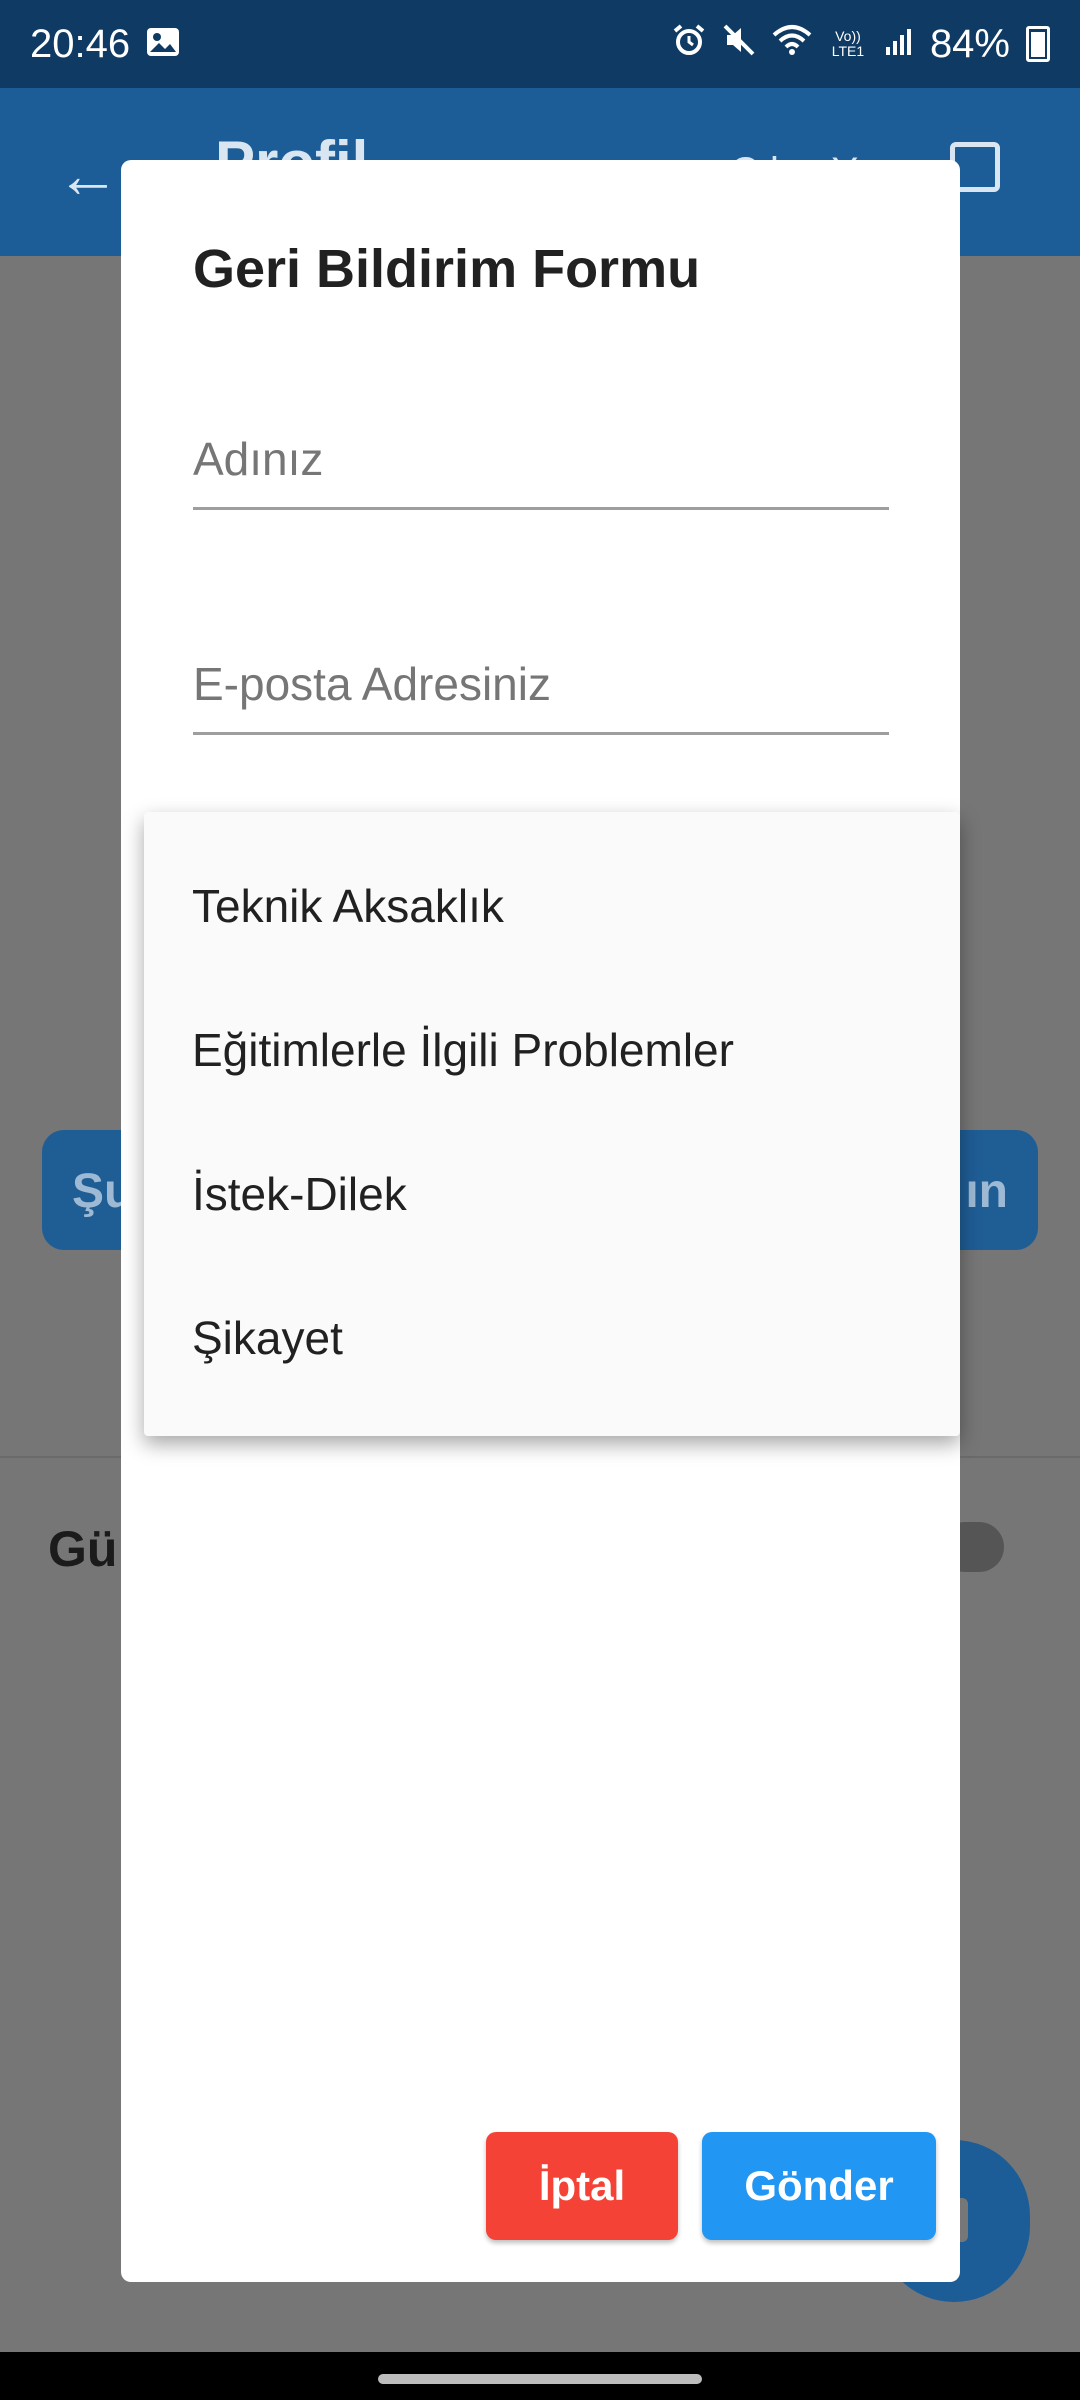 The height and width of the screenshot is (2400, 1080). Describe the element at coordinates (1038, 44) in the screenshot. I see `battery-icon` at that location.